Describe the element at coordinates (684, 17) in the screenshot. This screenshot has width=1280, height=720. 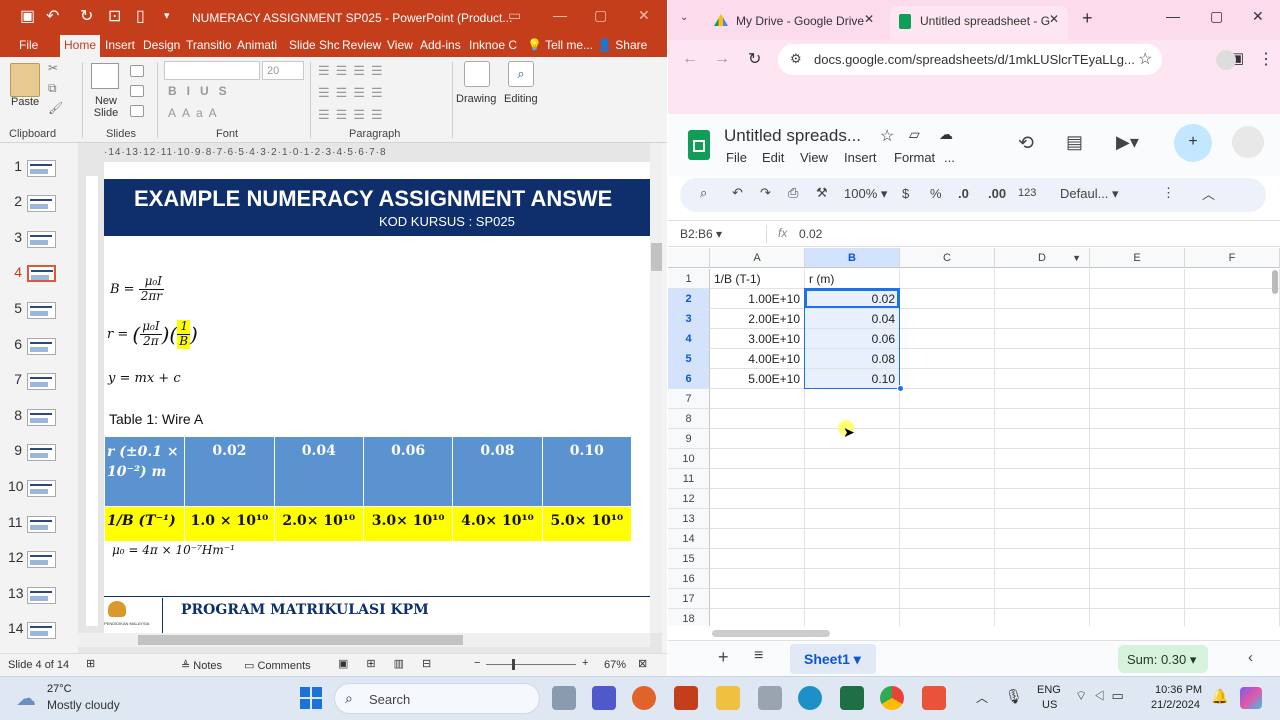
I see `tab-search-icon: ⌄` at that location.